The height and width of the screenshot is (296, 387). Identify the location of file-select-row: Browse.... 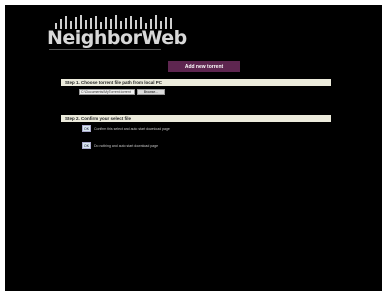
(122, 92).